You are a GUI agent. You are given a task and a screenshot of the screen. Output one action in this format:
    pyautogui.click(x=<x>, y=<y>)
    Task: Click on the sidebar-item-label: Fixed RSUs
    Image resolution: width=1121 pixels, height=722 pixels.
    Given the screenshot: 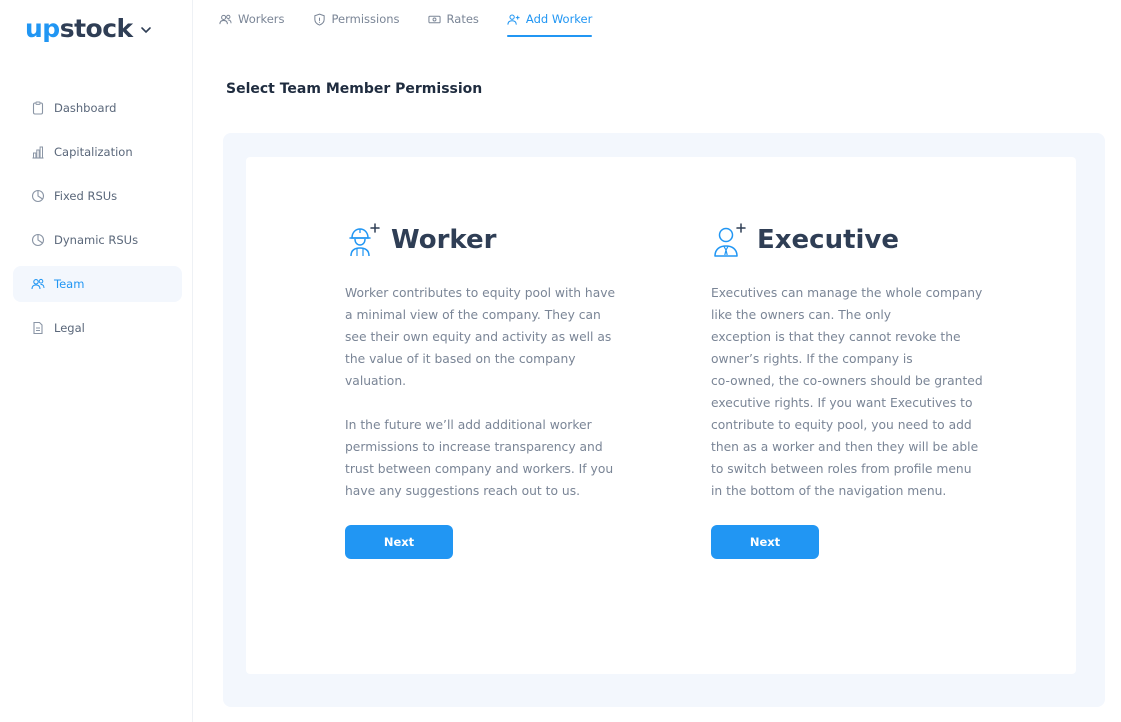 What is the action you would take?
    pyautogui.click(x=86, y=196)
    